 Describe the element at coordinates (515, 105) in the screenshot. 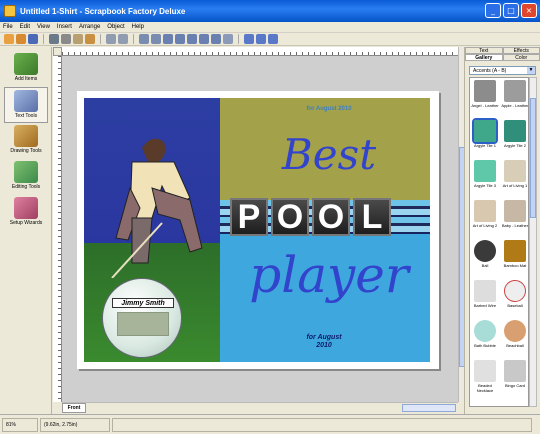

I see `gallery-item-label: Apple - Leather` at that location.